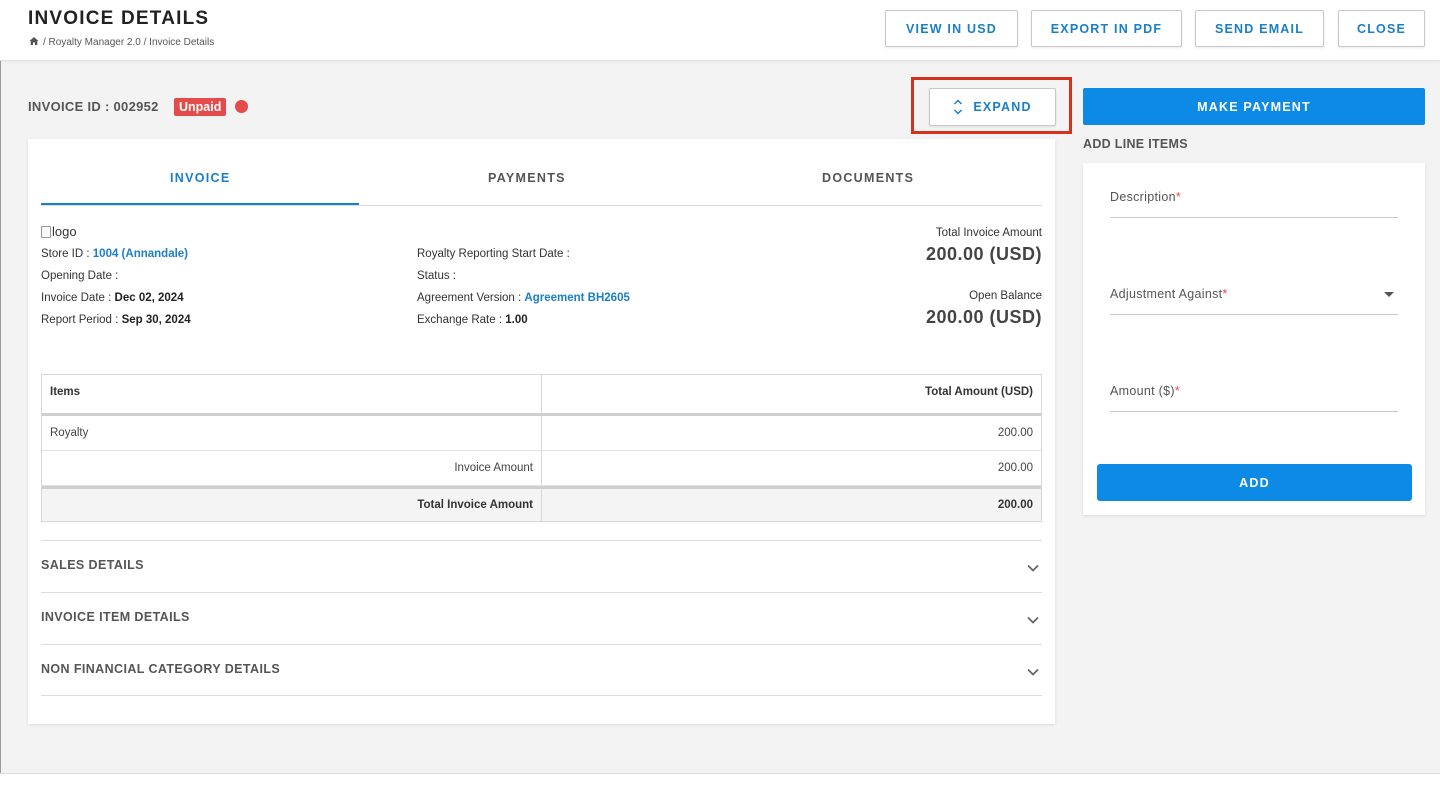 This screenshot has height=790, width=1440. I want to click on breadcrumb: / Royalty Manager 2.0 / Invoice Details, so click(121, 42).